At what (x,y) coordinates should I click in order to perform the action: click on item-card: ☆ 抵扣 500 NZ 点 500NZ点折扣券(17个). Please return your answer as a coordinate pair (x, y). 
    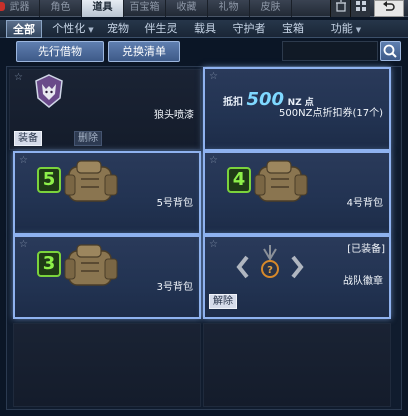
    Looking at the image, I should click on (297, 109).